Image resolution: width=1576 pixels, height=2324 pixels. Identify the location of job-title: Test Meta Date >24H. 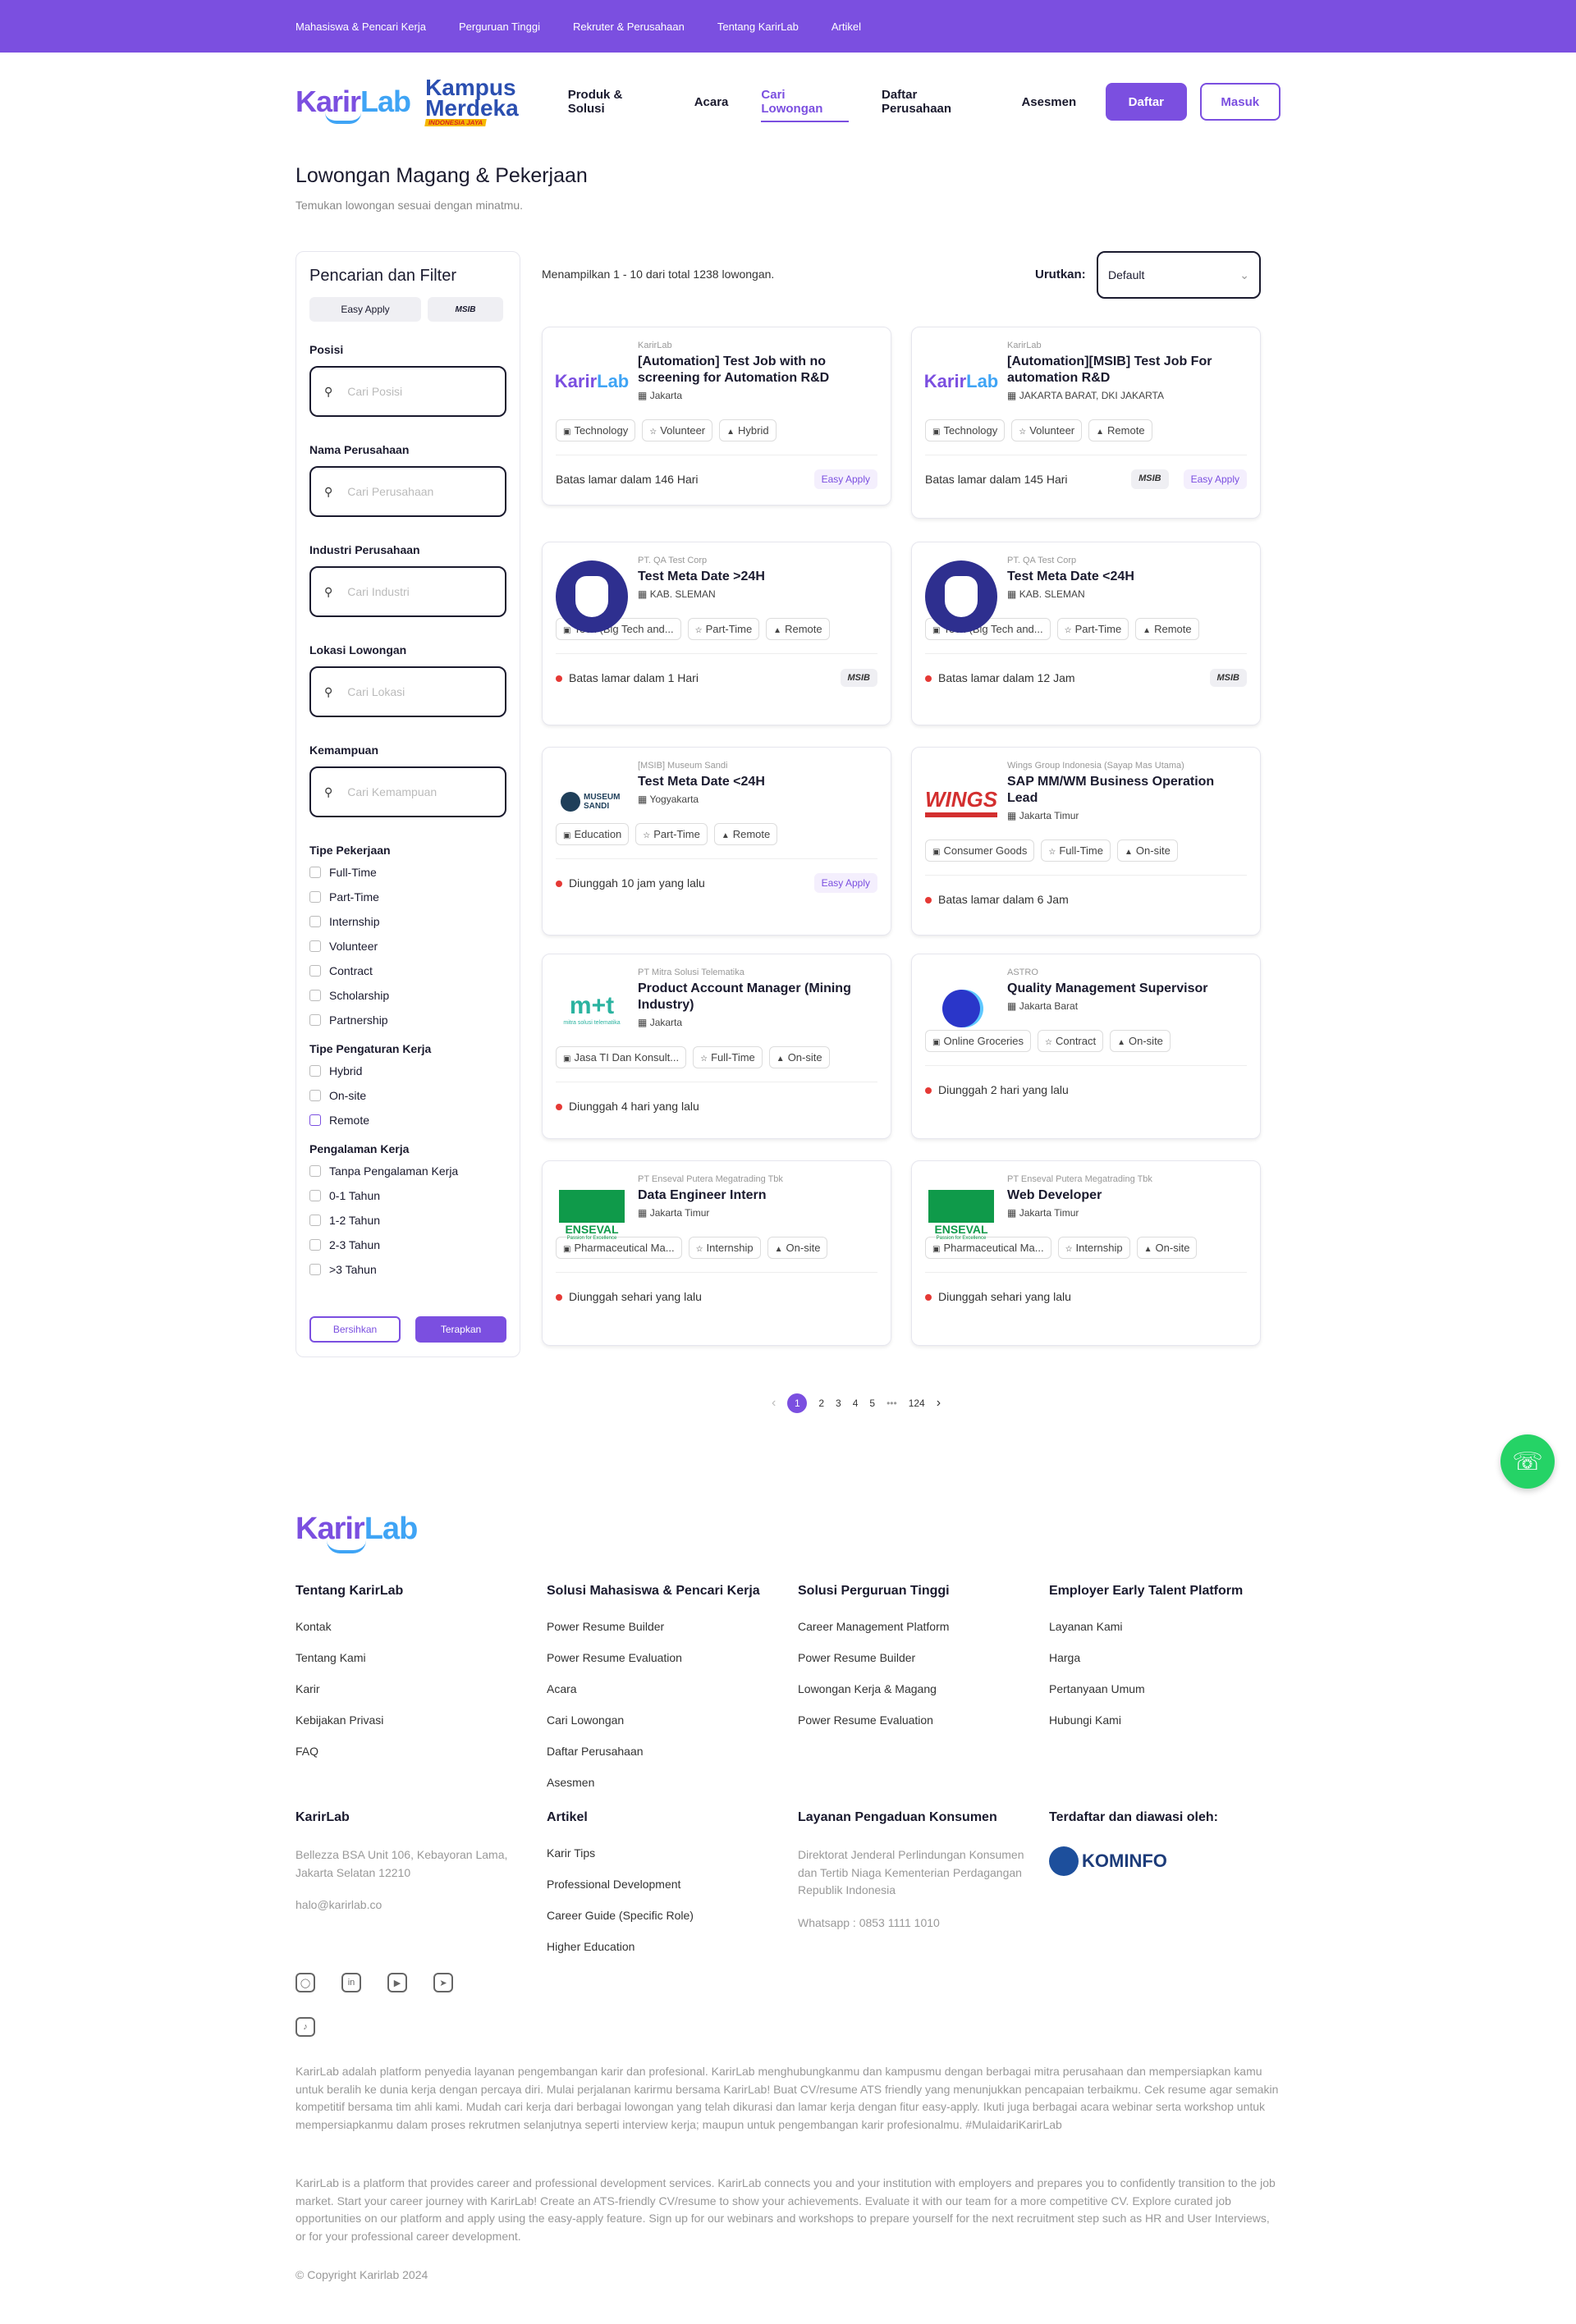
(758, 577).